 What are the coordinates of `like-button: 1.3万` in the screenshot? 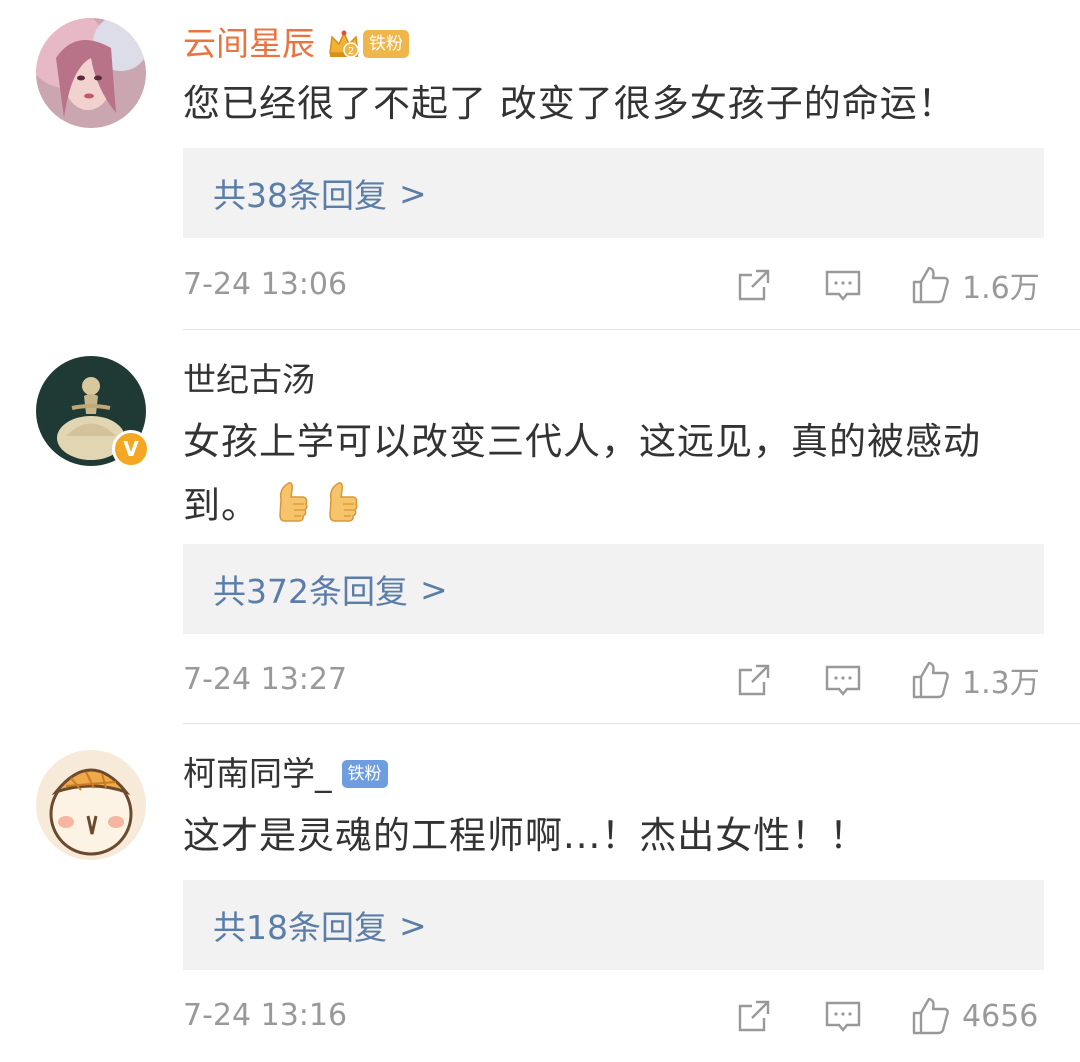 It's located at (975, 680).